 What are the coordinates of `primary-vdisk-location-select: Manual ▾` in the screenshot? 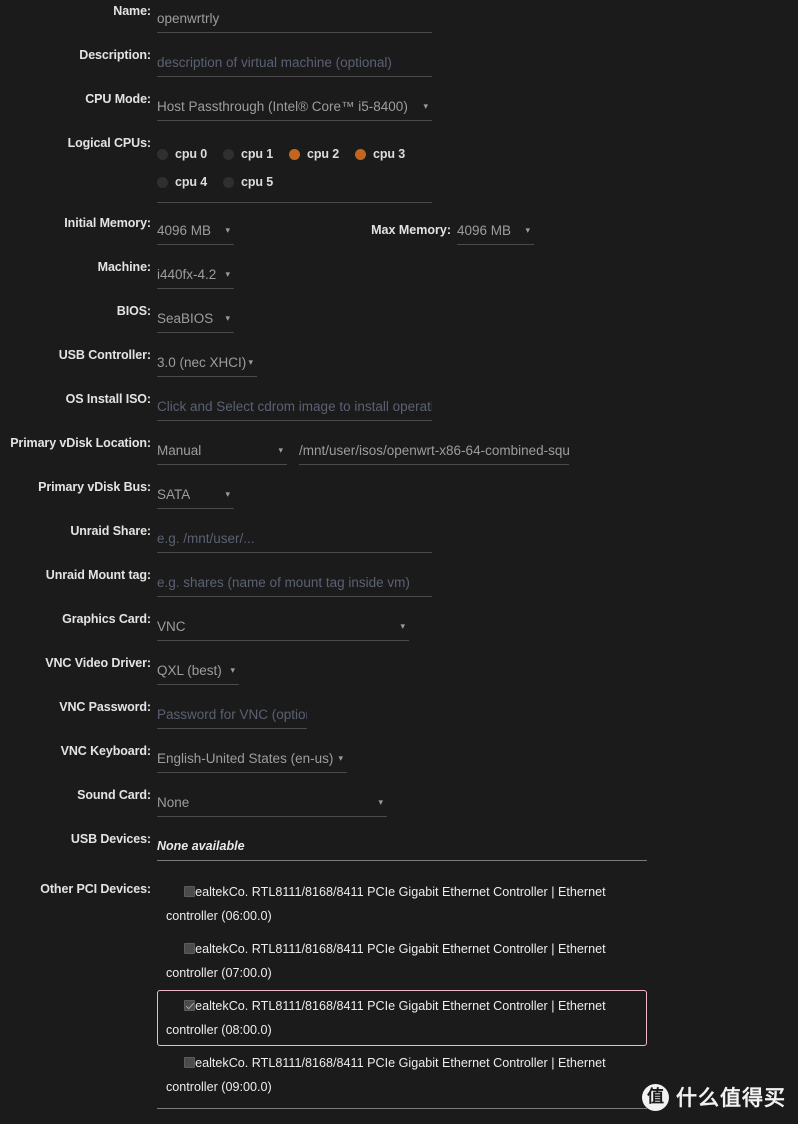 It's located at (222, 450).